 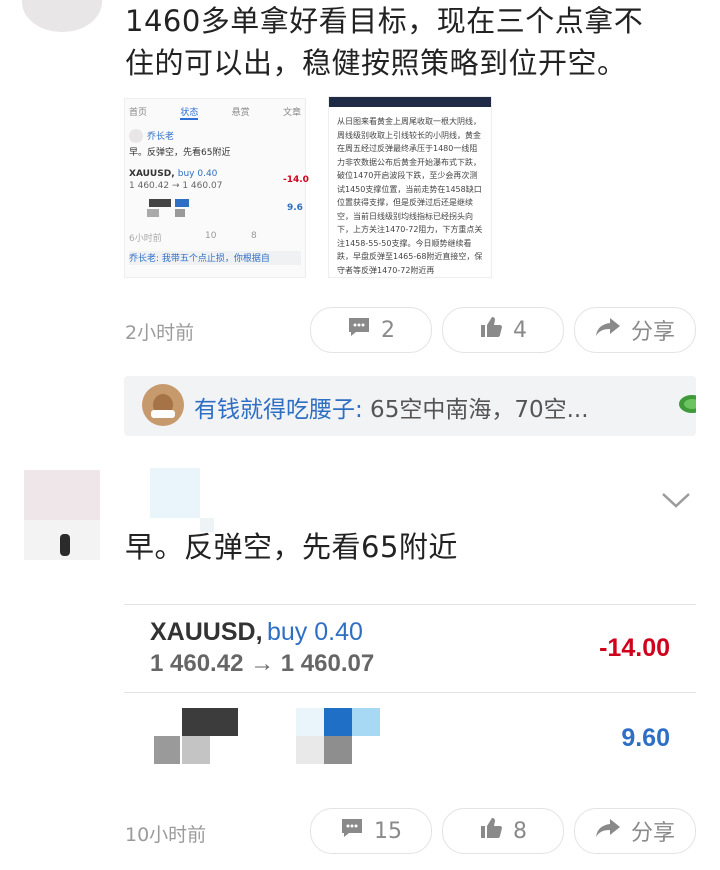 What do you see at coordinates (215, 258) in the screenshot?
I see `thumb-reply: 乔长老: 我带五个点止损，你根据自` at bounding box center [215, 258].